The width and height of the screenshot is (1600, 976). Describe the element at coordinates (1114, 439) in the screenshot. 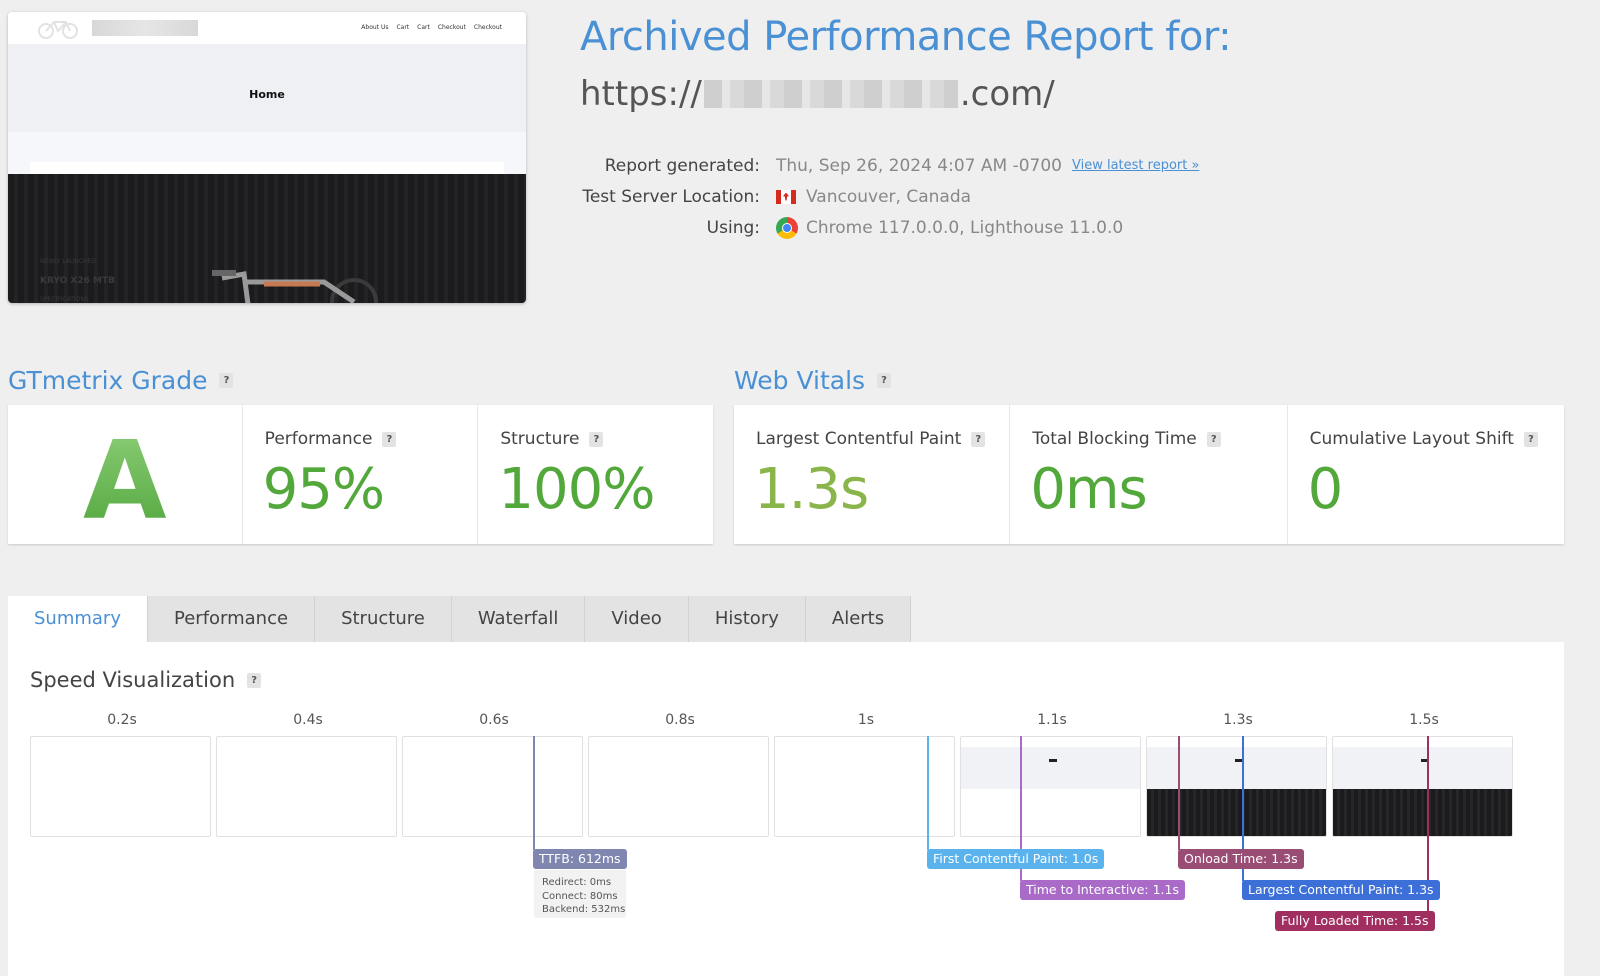

I see `tbt-label: Total Blocking Time` at that location.